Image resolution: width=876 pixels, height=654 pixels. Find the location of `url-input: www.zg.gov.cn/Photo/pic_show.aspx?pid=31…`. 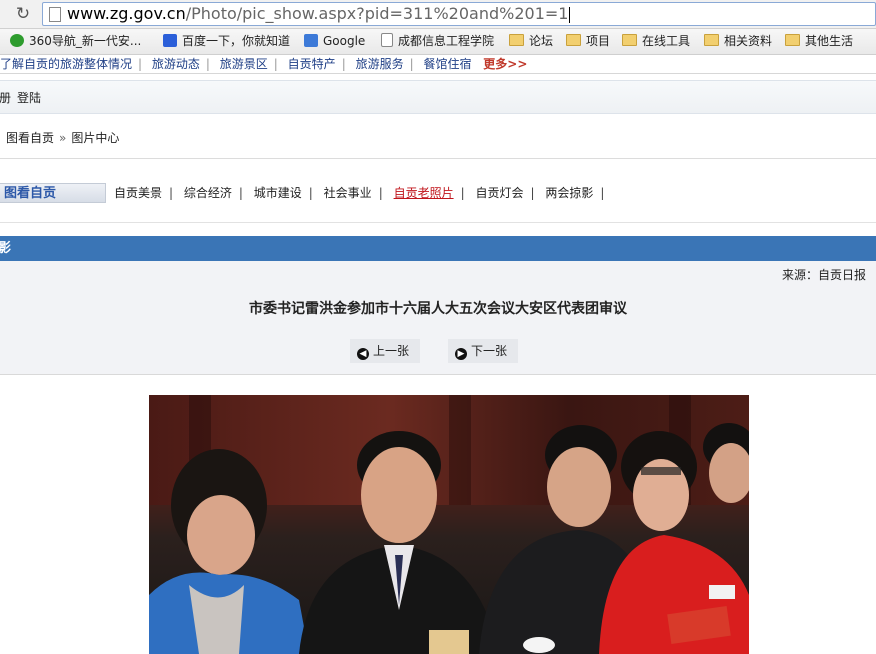

url-input: www.zg.gov.cn/Photo/pic_show.aspx?pid=31… is located at coordinates (459, 14).